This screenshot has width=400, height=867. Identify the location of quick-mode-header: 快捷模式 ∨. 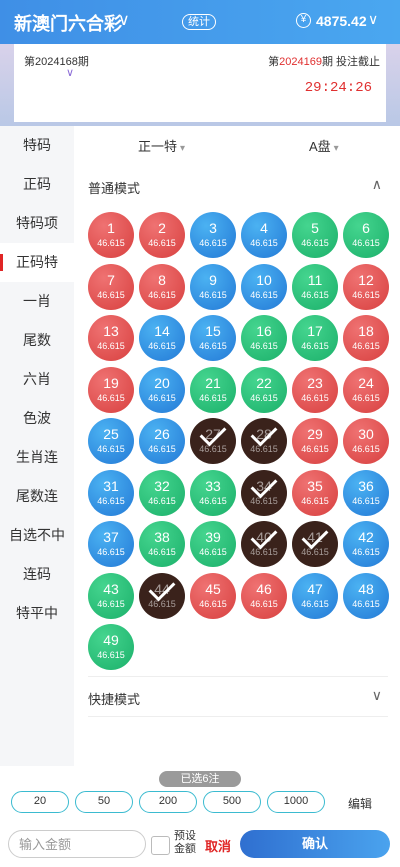
(238, 698).